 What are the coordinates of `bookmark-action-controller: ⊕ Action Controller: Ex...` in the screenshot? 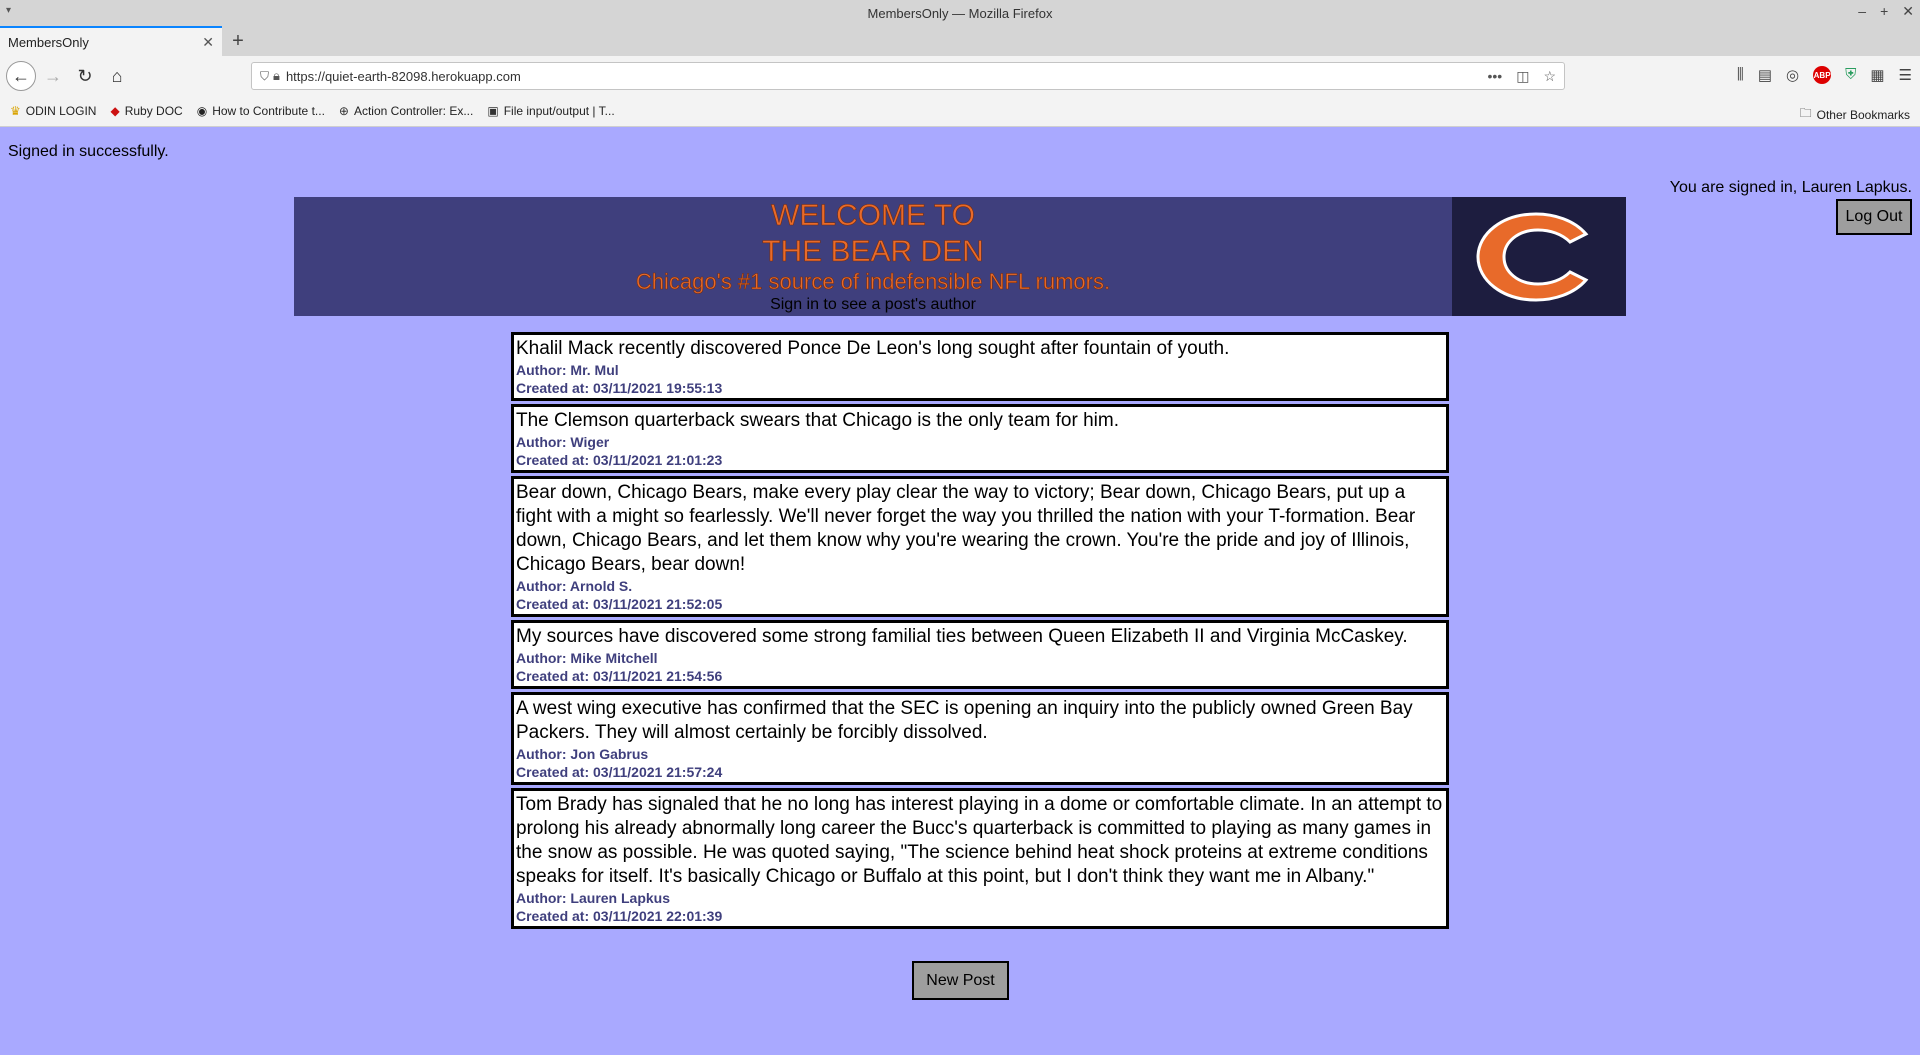 It's located at (406, 111).